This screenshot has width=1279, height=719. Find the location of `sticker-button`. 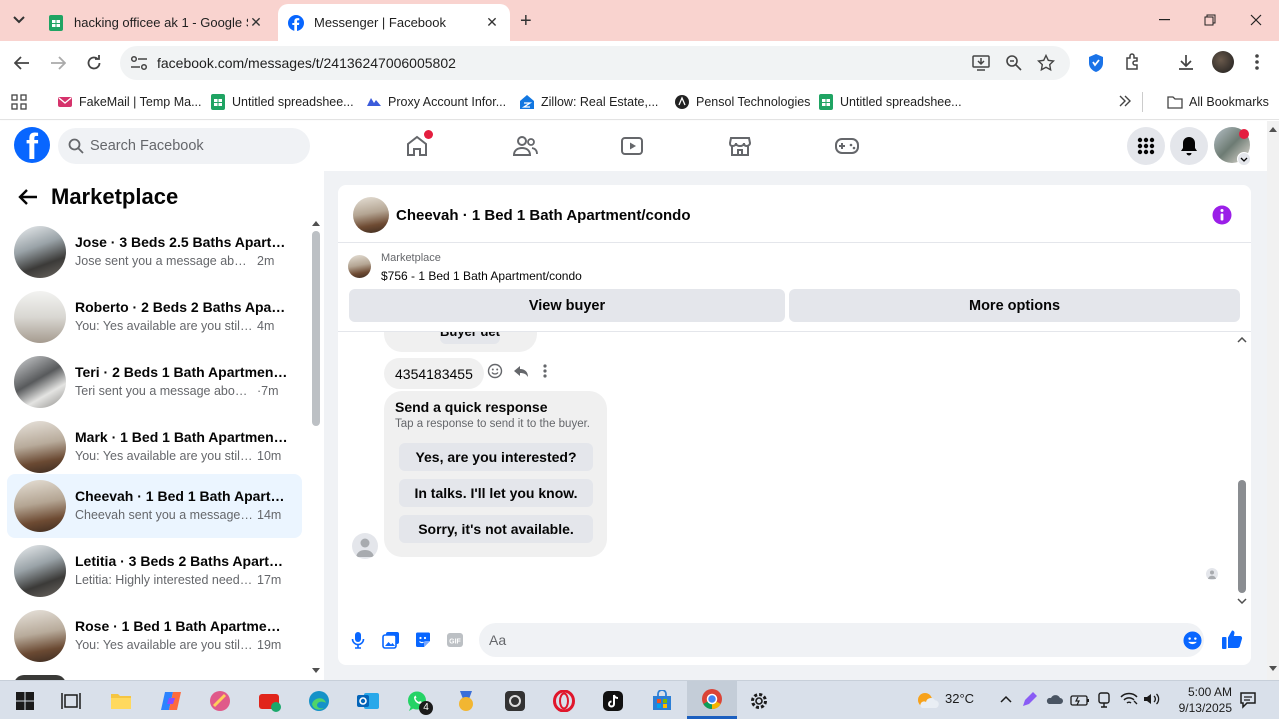

sticker-button is located at coordinates (423, 640).